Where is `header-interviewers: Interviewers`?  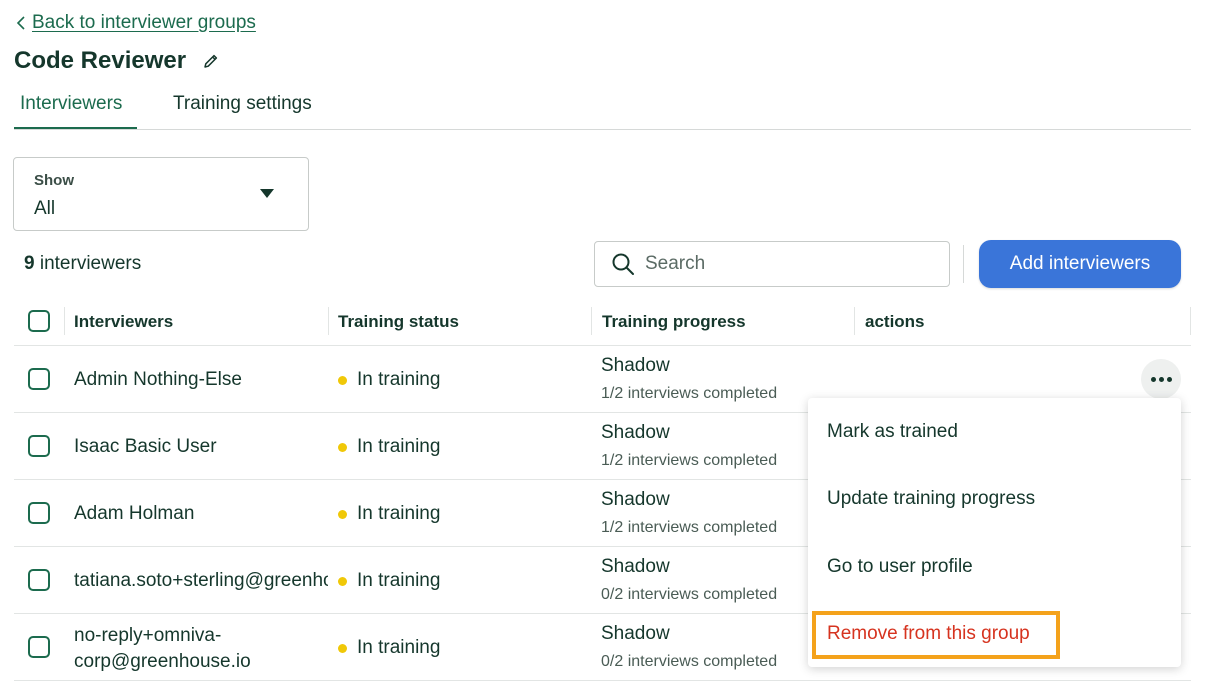
header-interviewers: Interviewers is located at coordinates (123, 322).